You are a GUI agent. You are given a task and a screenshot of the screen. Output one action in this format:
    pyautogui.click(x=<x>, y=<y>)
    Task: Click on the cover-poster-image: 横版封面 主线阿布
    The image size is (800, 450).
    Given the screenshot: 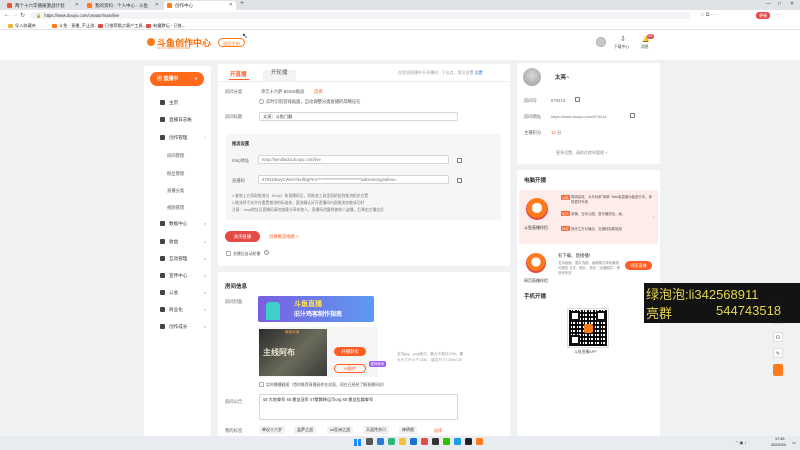 What is the action you would take?
    pyautogui.click(x=293, y=352)
    